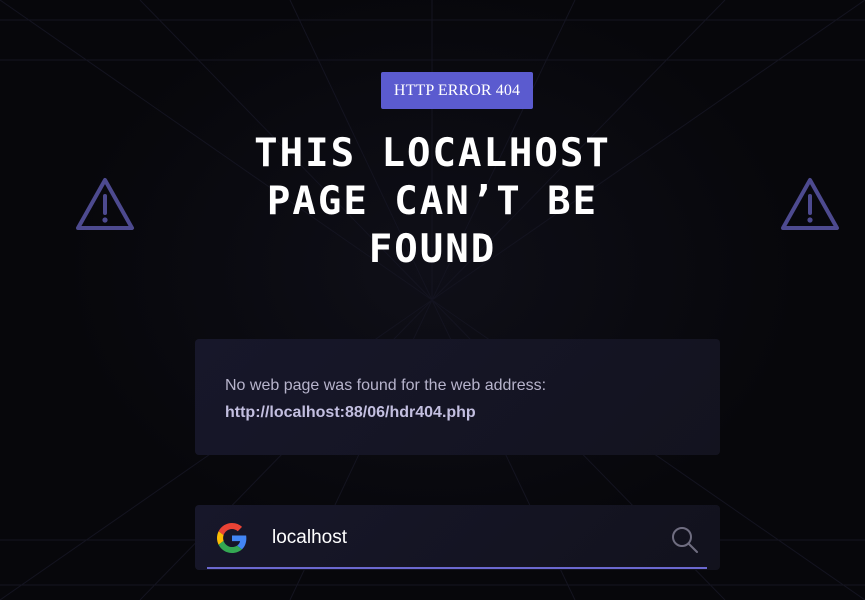  Describe the element at coordinates (232, 538) in the screenshot. I see `google-icon` at that location.